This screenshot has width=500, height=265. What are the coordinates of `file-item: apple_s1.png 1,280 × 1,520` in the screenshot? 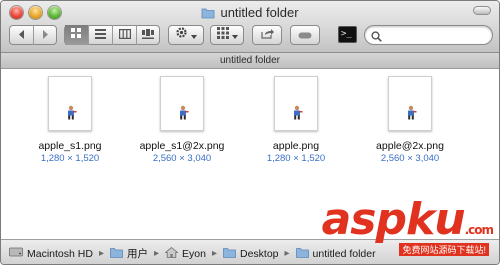 It's located at (70, 120).